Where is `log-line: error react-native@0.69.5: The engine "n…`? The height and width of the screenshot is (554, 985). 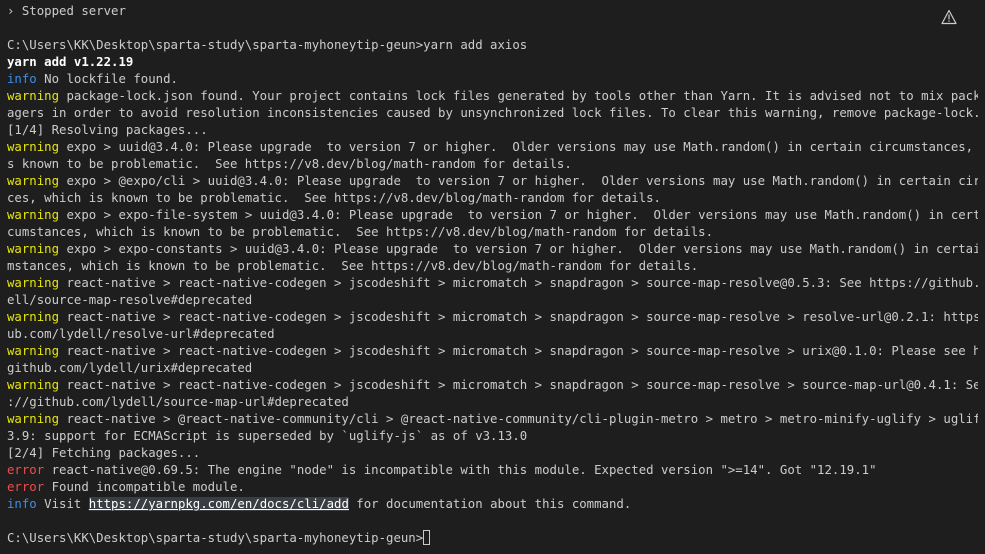 log-line: error react-native@0.69.5: The engine "n… is located at coordinates (492, 470).